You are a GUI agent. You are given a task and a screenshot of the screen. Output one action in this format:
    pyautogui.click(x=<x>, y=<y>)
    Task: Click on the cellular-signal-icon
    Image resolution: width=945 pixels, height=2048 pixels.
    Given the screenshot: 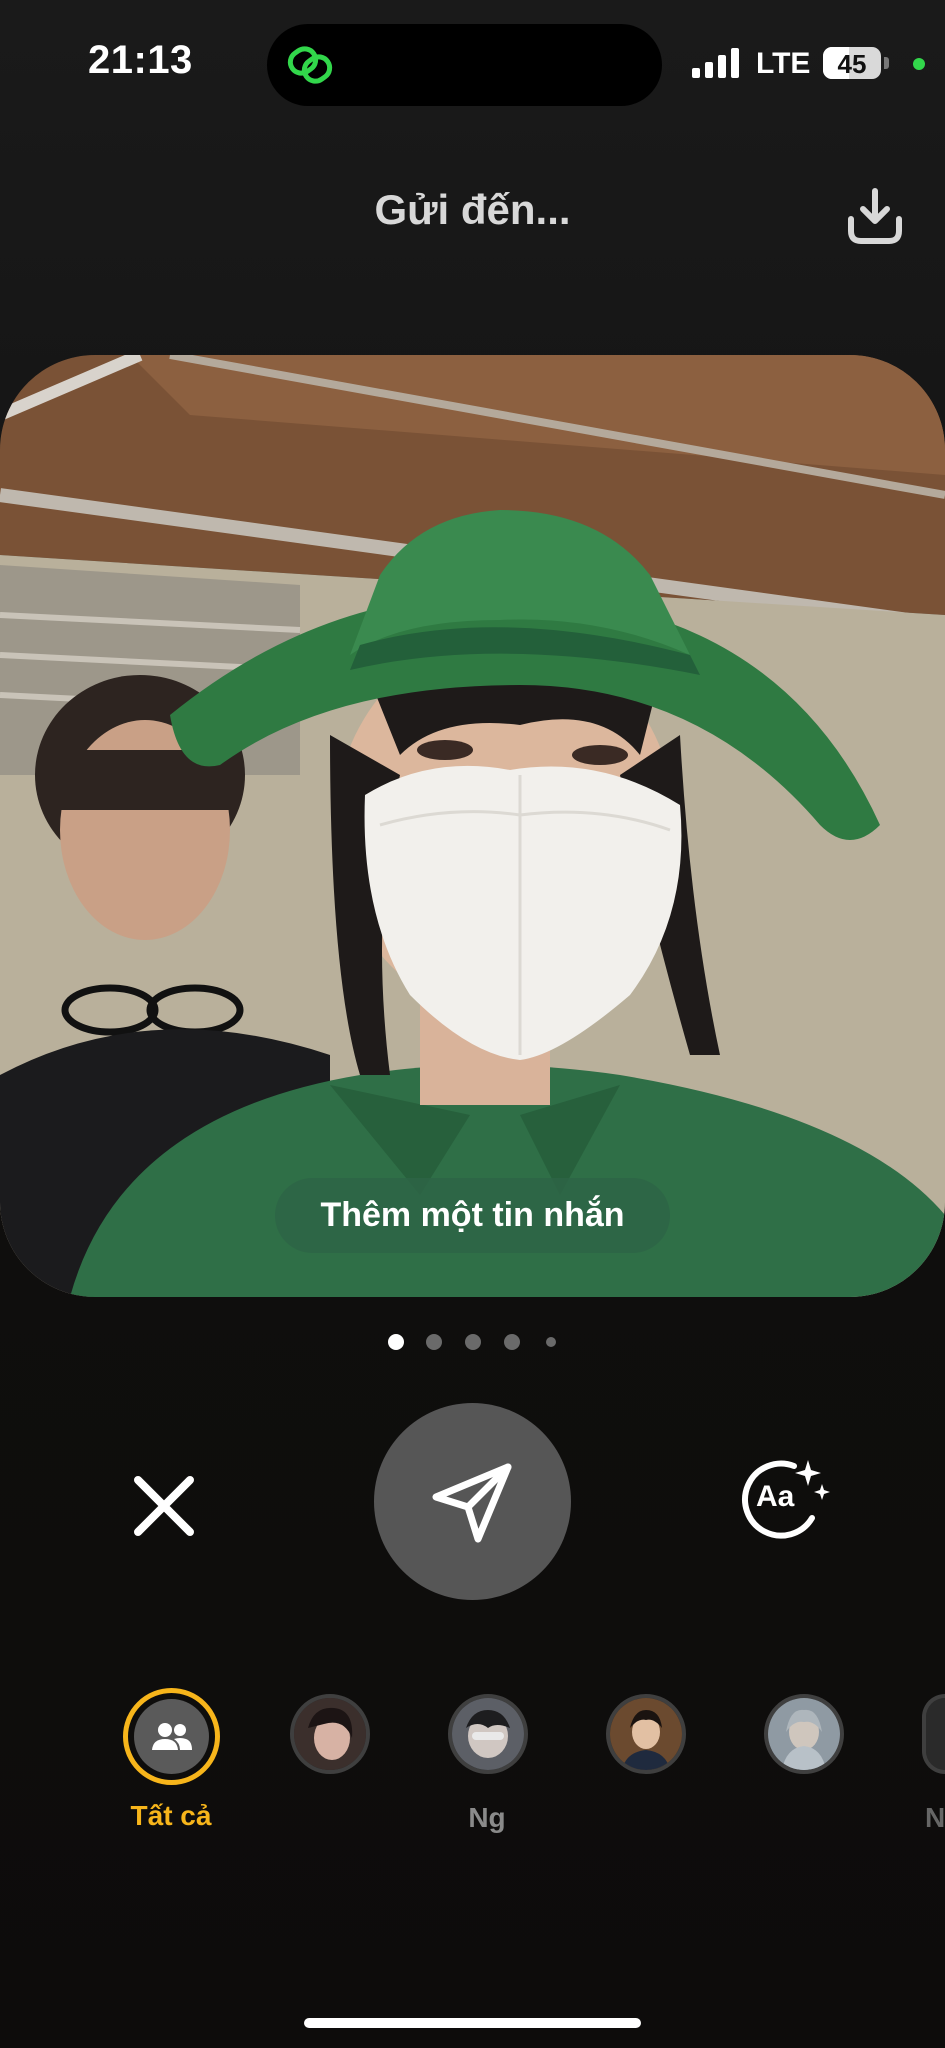 What is the action you would take?
    pyautogui.click(x=716, y=63)
    